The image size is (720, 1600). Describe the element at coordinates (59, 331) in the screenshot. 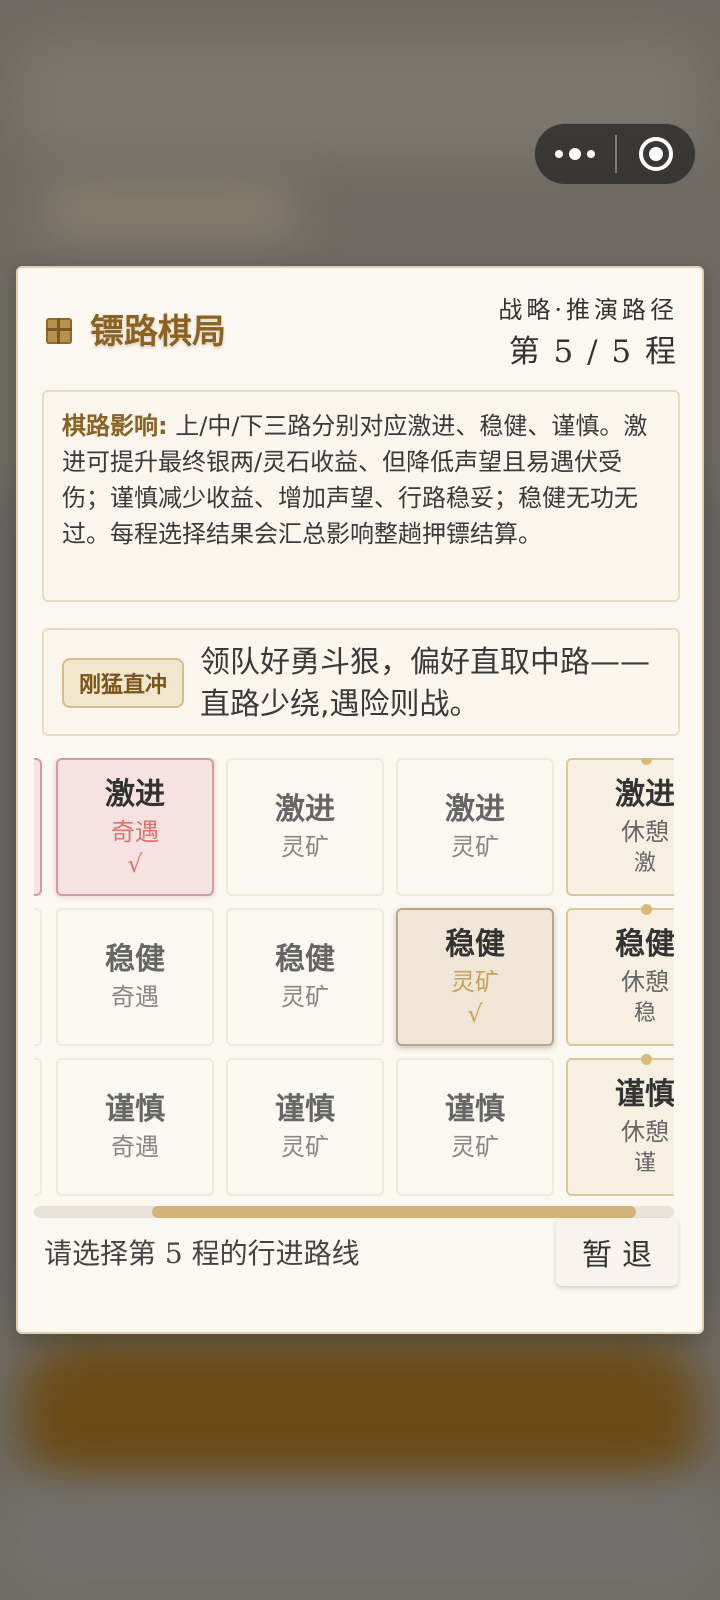

I see `box-icon` at that location.